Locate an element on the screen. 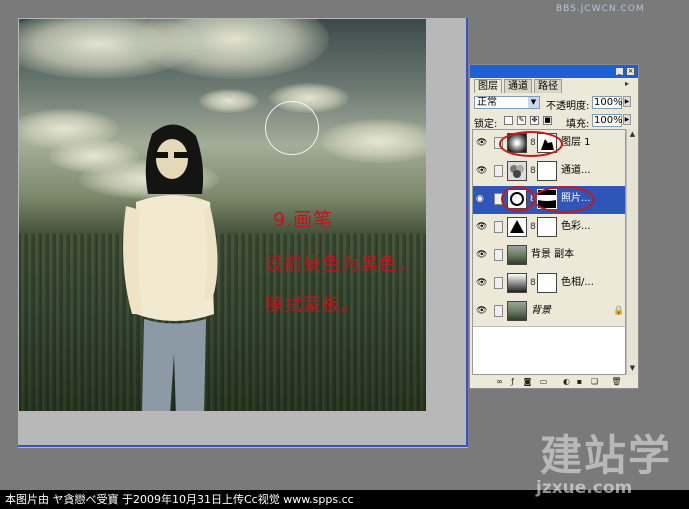  eye-icon: ◉ is located at coordinates (482, 199).